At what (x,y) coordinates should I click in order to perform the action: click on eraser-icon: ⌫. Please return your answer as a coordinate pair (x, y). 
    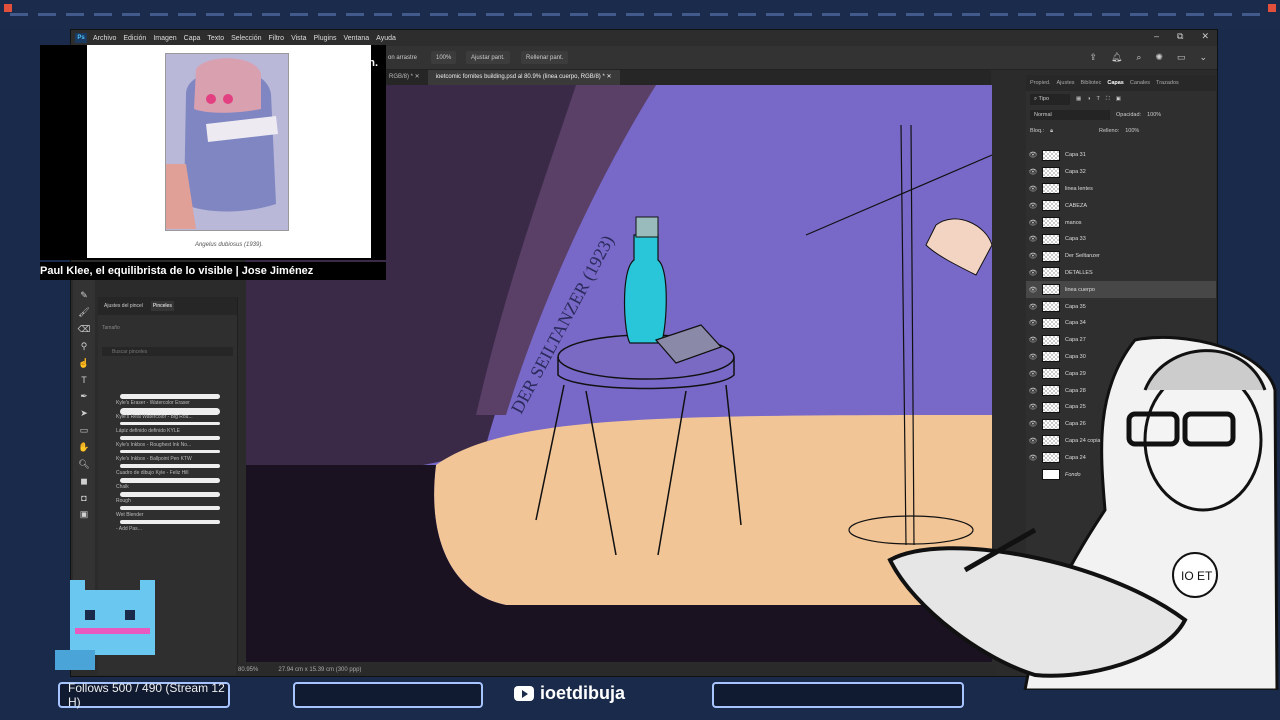
    Looking at the image, I should click on (84, 329).